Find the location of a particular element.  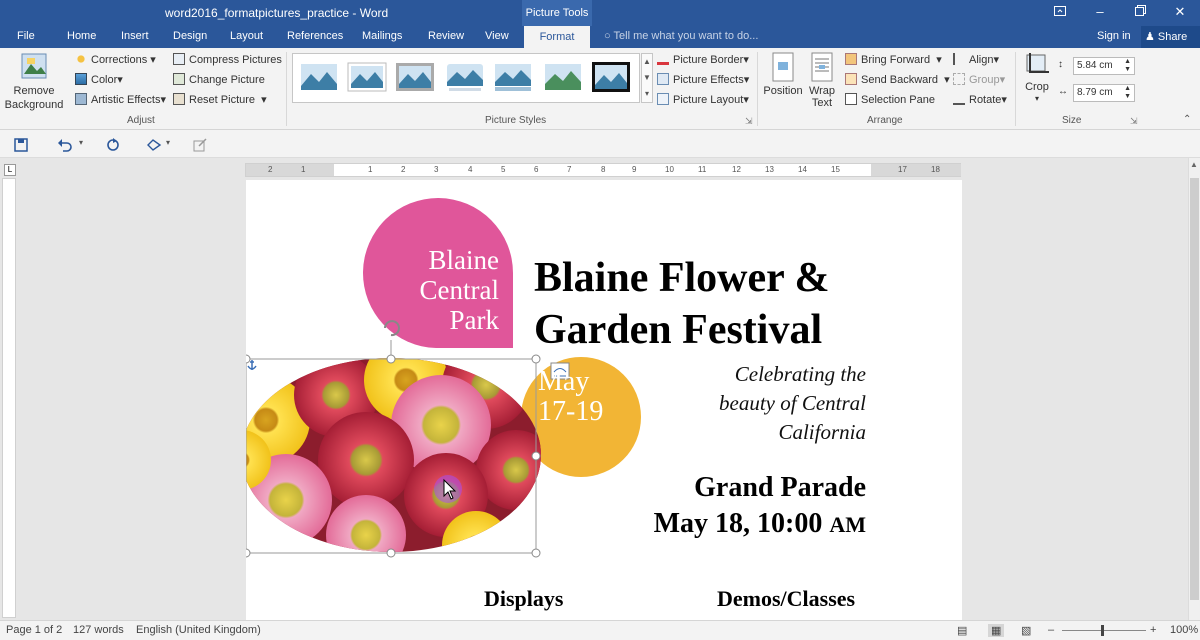

date-line-1: May is located at coordinates (564, 381).